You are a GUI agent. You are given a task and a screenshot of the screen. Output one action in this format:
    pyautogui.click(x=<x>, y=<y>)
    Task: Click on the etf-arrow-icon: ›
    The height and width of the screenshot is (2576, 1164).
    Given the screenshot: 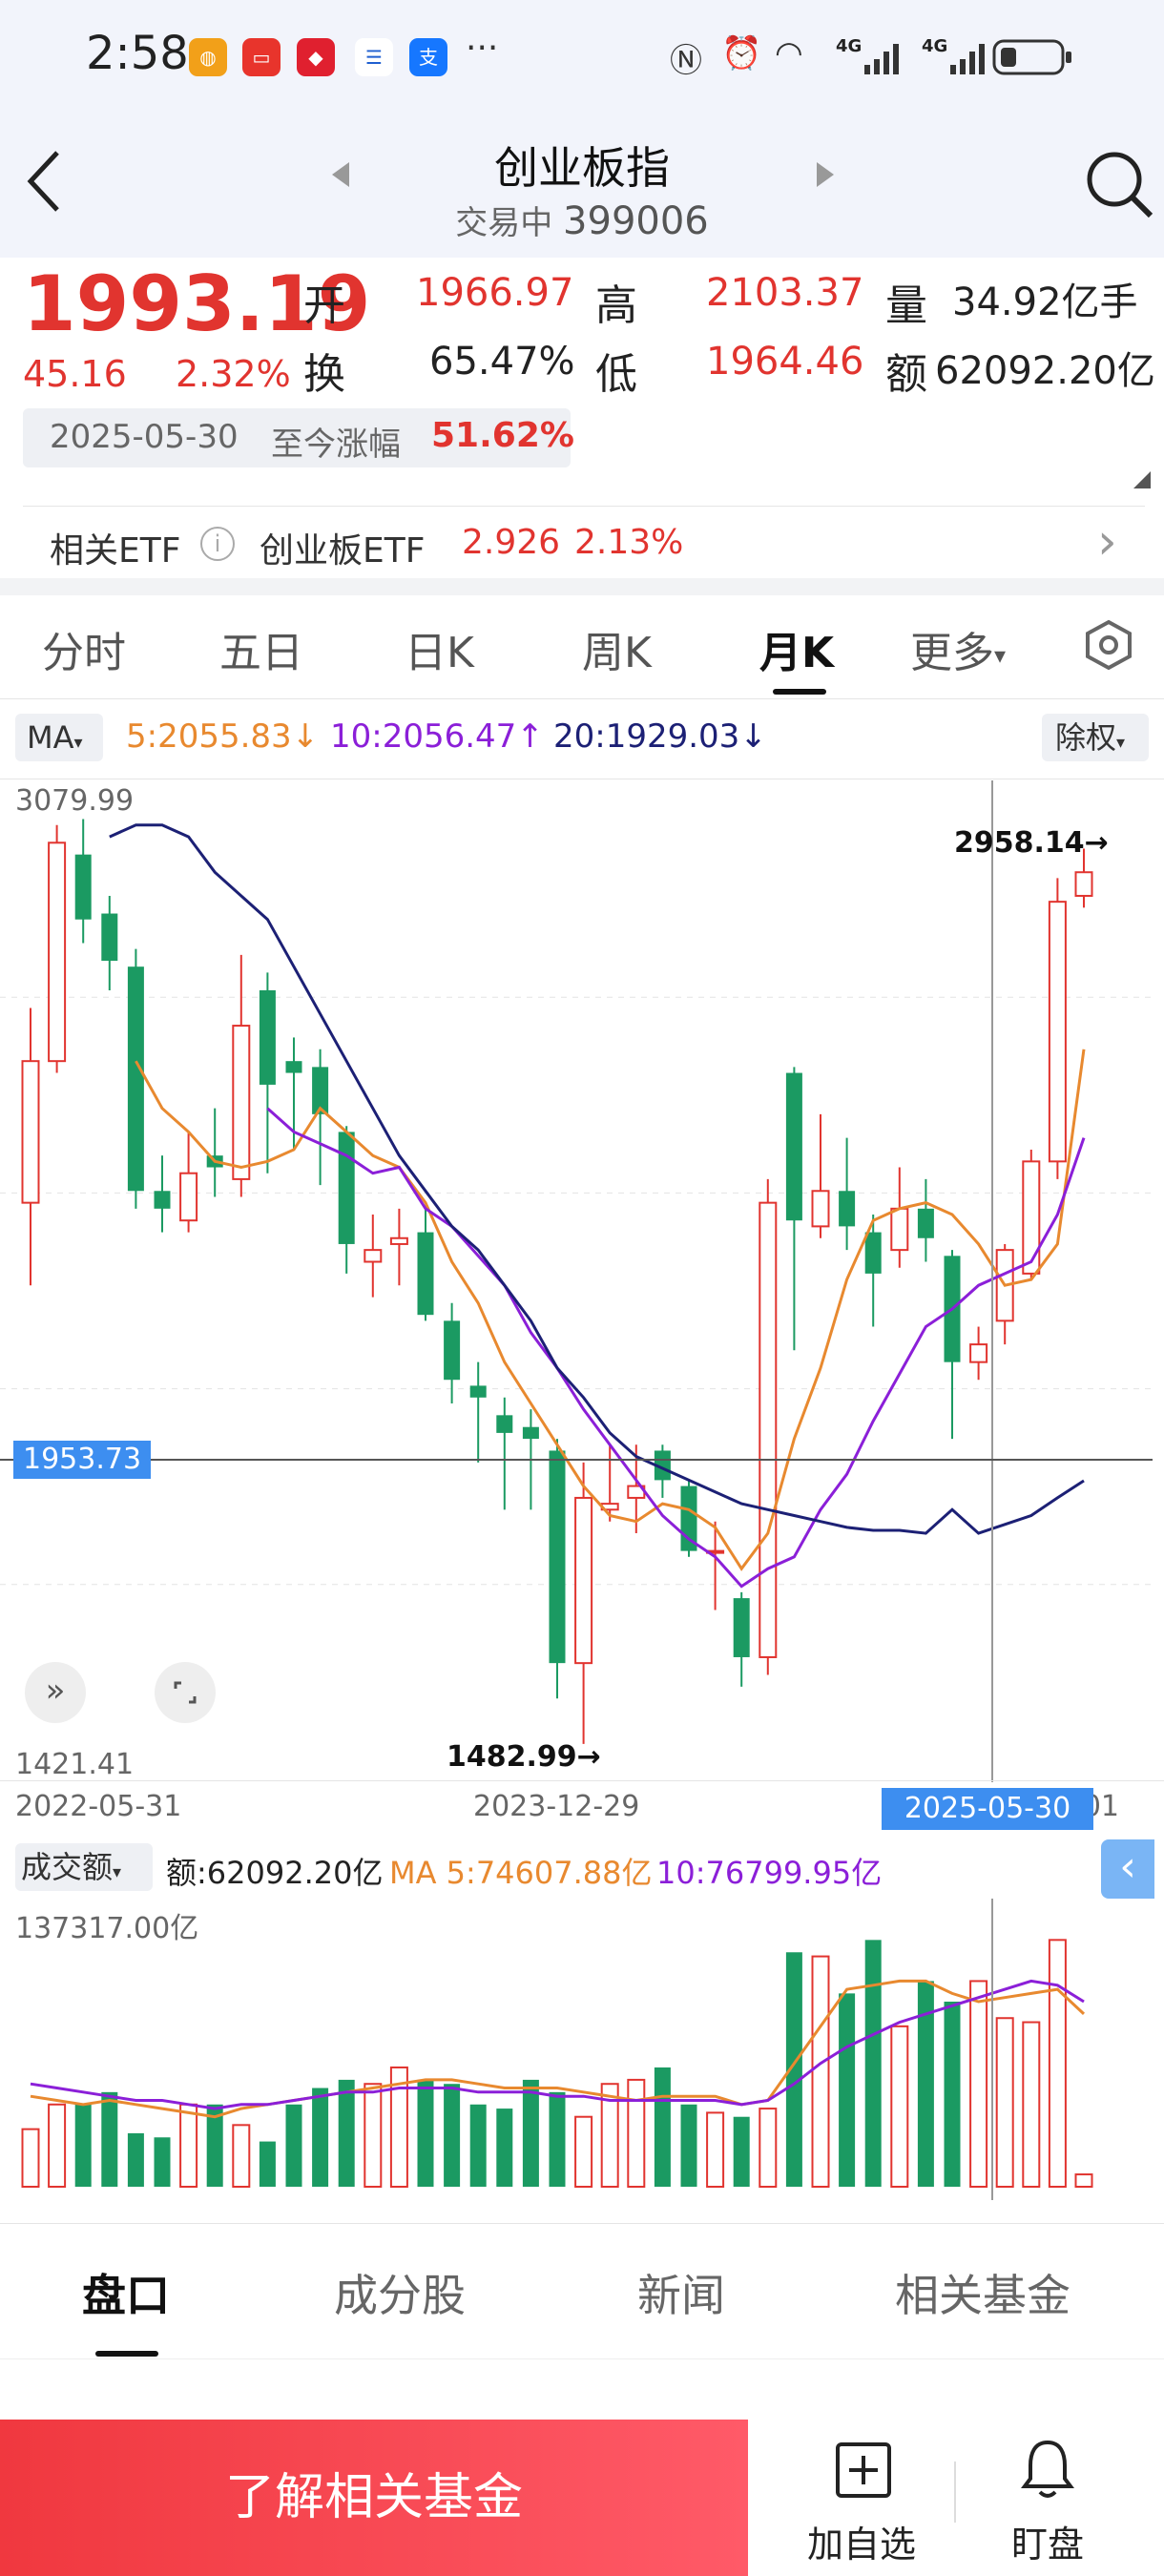 What is the action you would take?
    pyautogui.click(x=1107, y=542)
    